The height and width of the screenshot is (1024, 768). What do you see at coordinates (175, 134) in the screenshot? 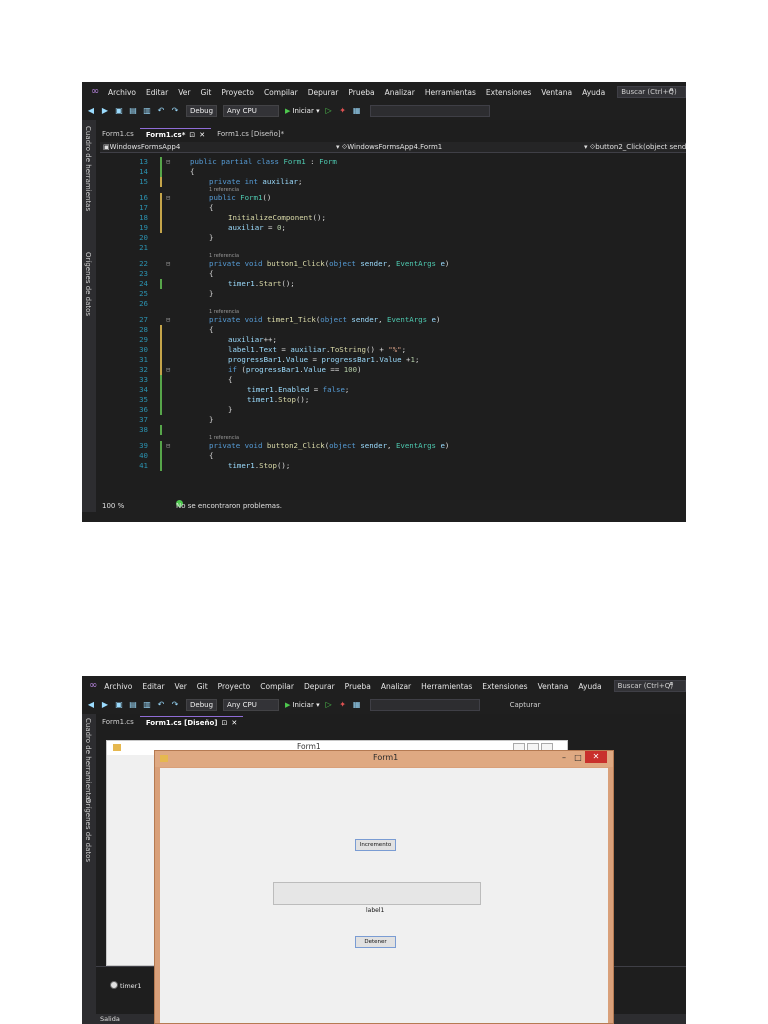
I see `tab-form1-cs-modified: Form1.cs* ⊡ ✕` at bounding box center [175, 134].